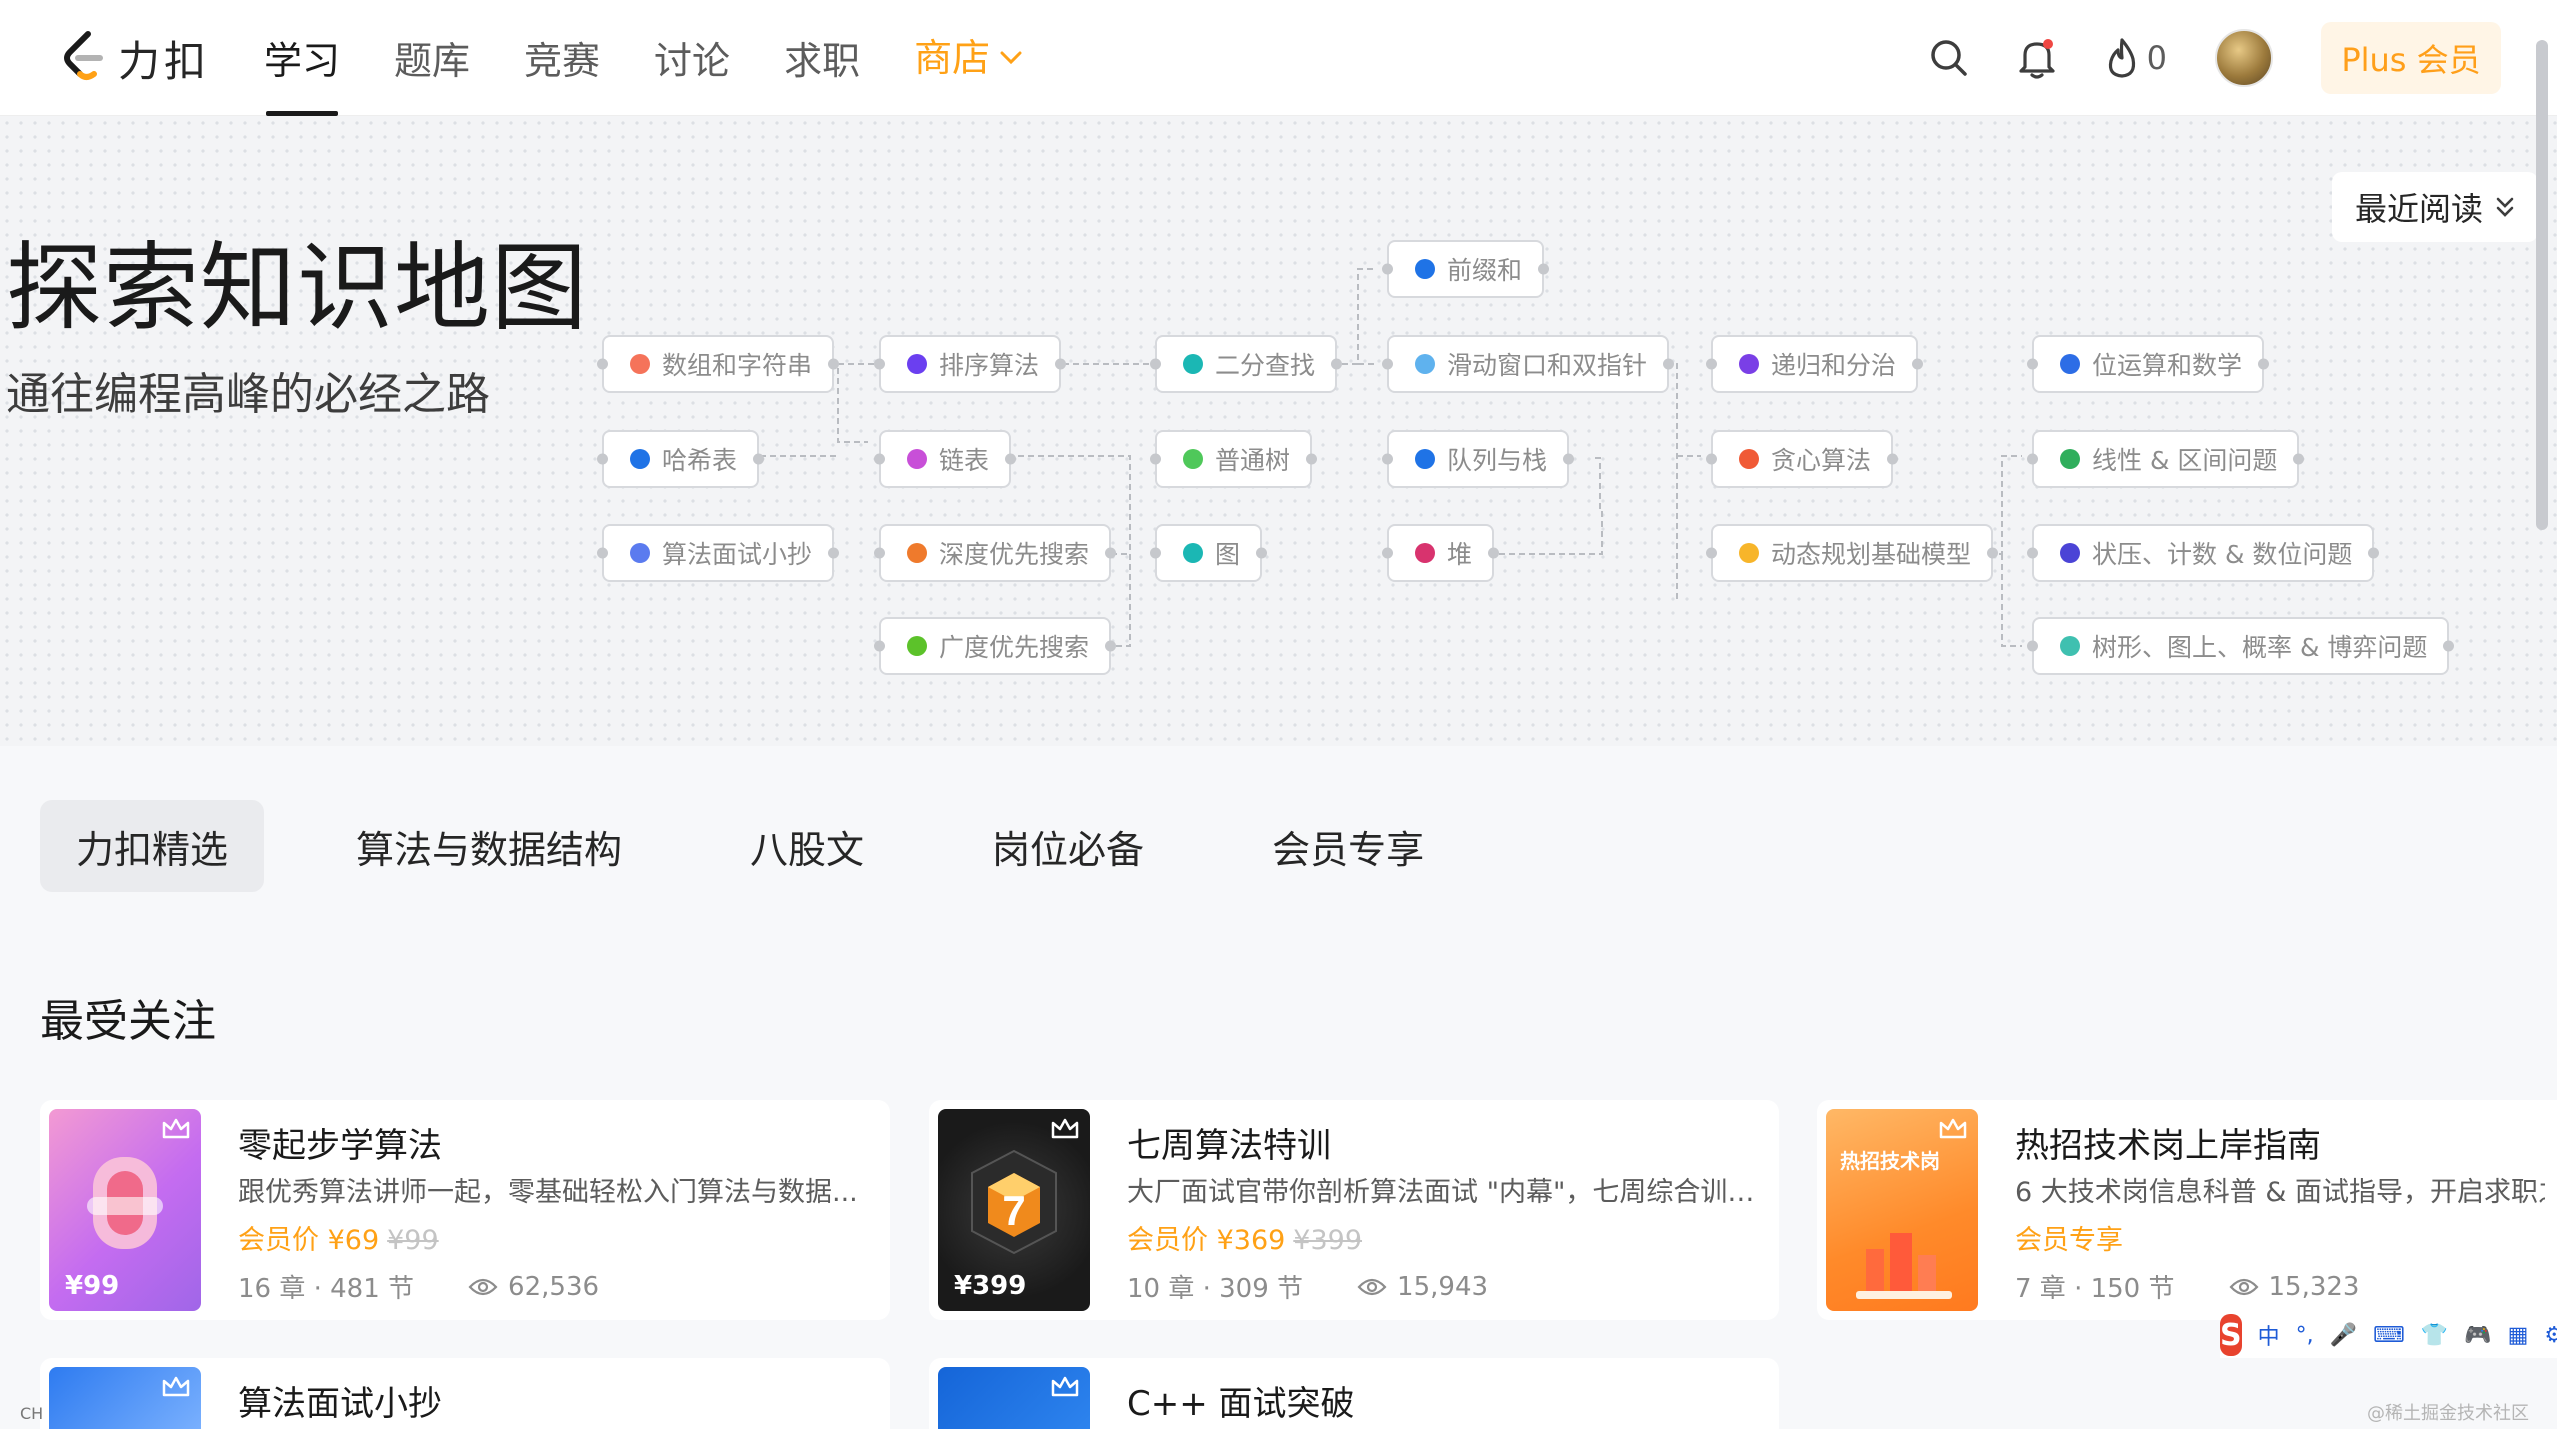  Describe the element at coordinates (952, 58) in the screenshot. I see `nav-store-label: 商店` at that location.